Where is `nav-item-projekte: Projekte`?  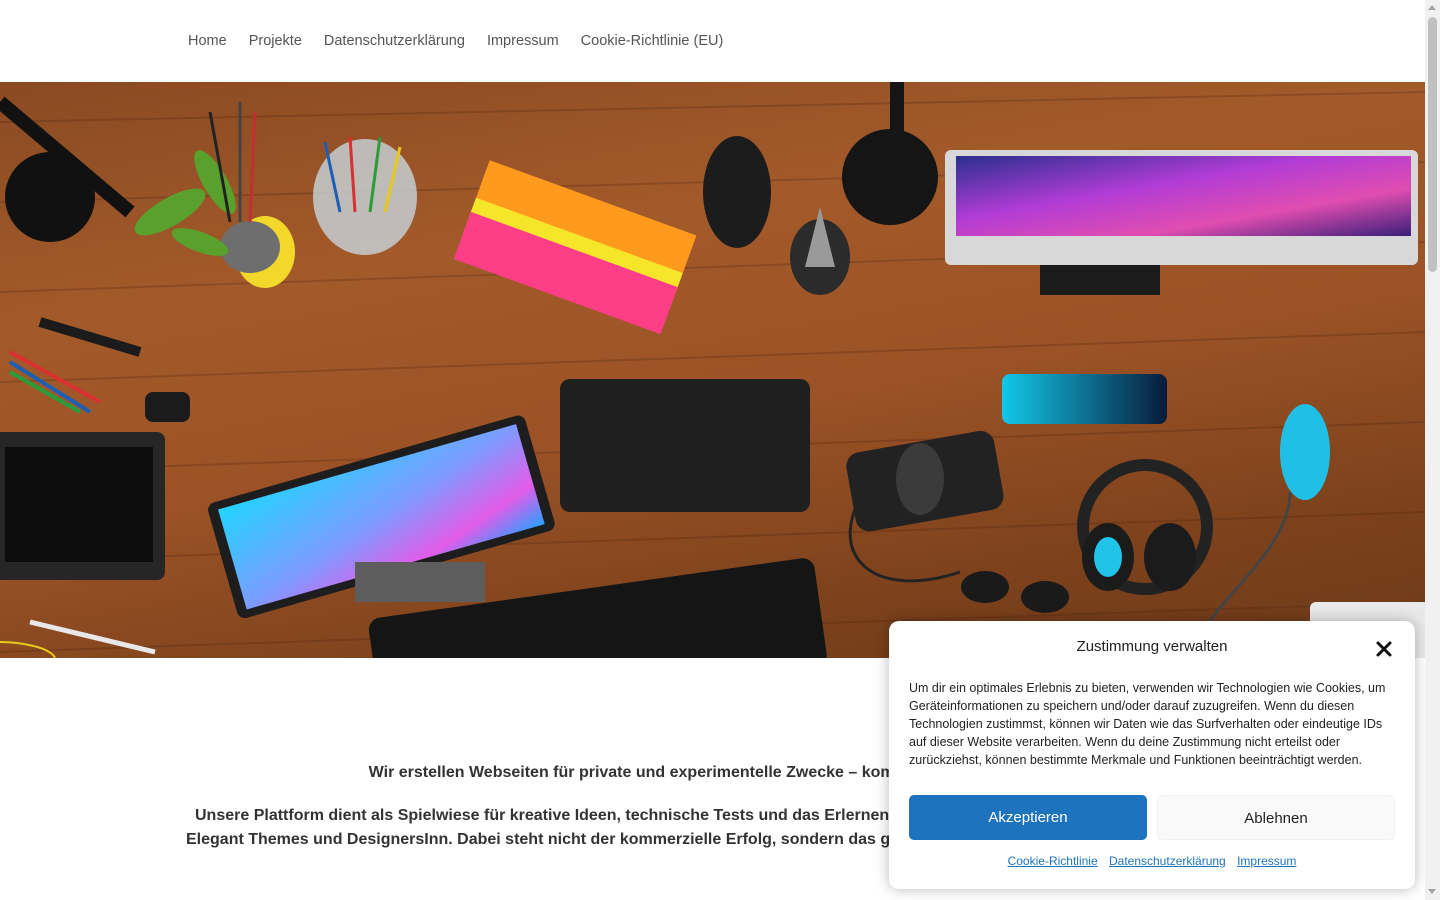 nav-item-projekte: Projekte is located at coordinates (275, 41).